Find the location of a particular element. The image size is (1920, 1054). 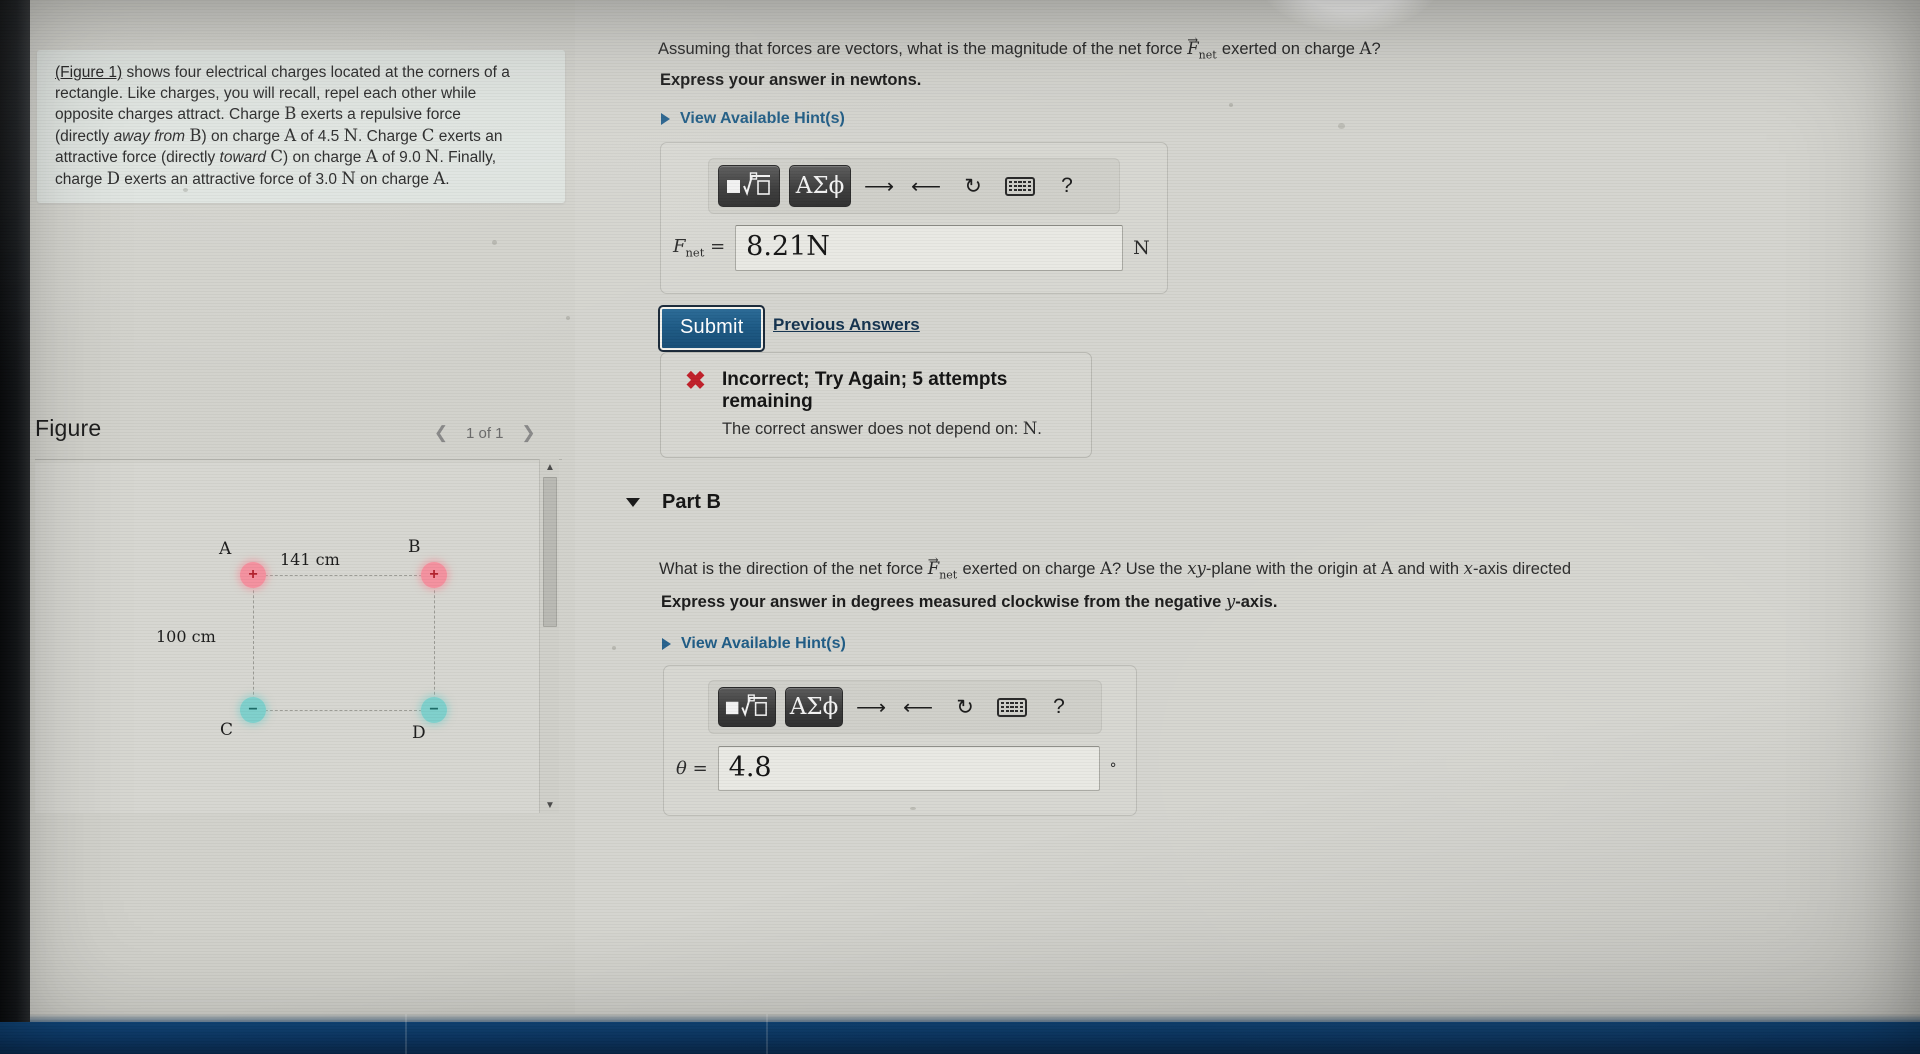

figure-page-indicator: 1 of 1 is located at coordinates (485, 433).